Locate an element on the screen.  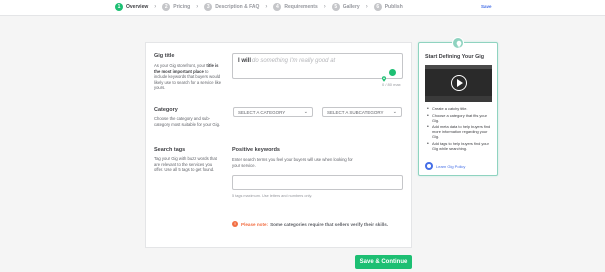
gig-title-input: I will do something I'm really good at is located at coordinates (317, 67).